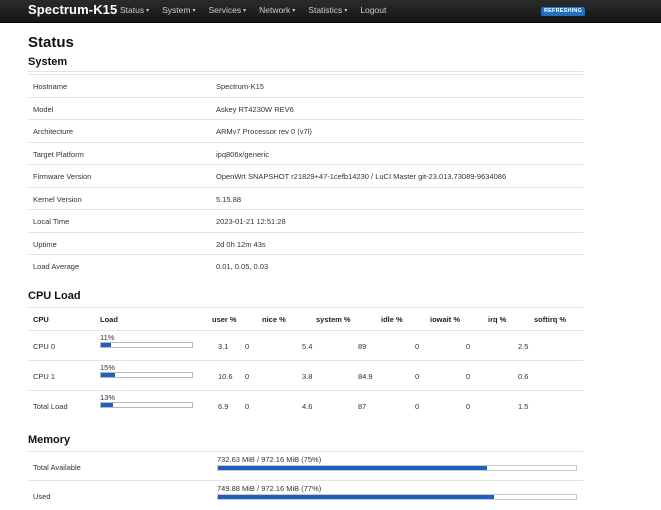 The height and width of the screenshot is (510, 661). Describe the element at coordinates (225, 376) in the screenshot. I see `cpu-user-value: 10.6` at that location.